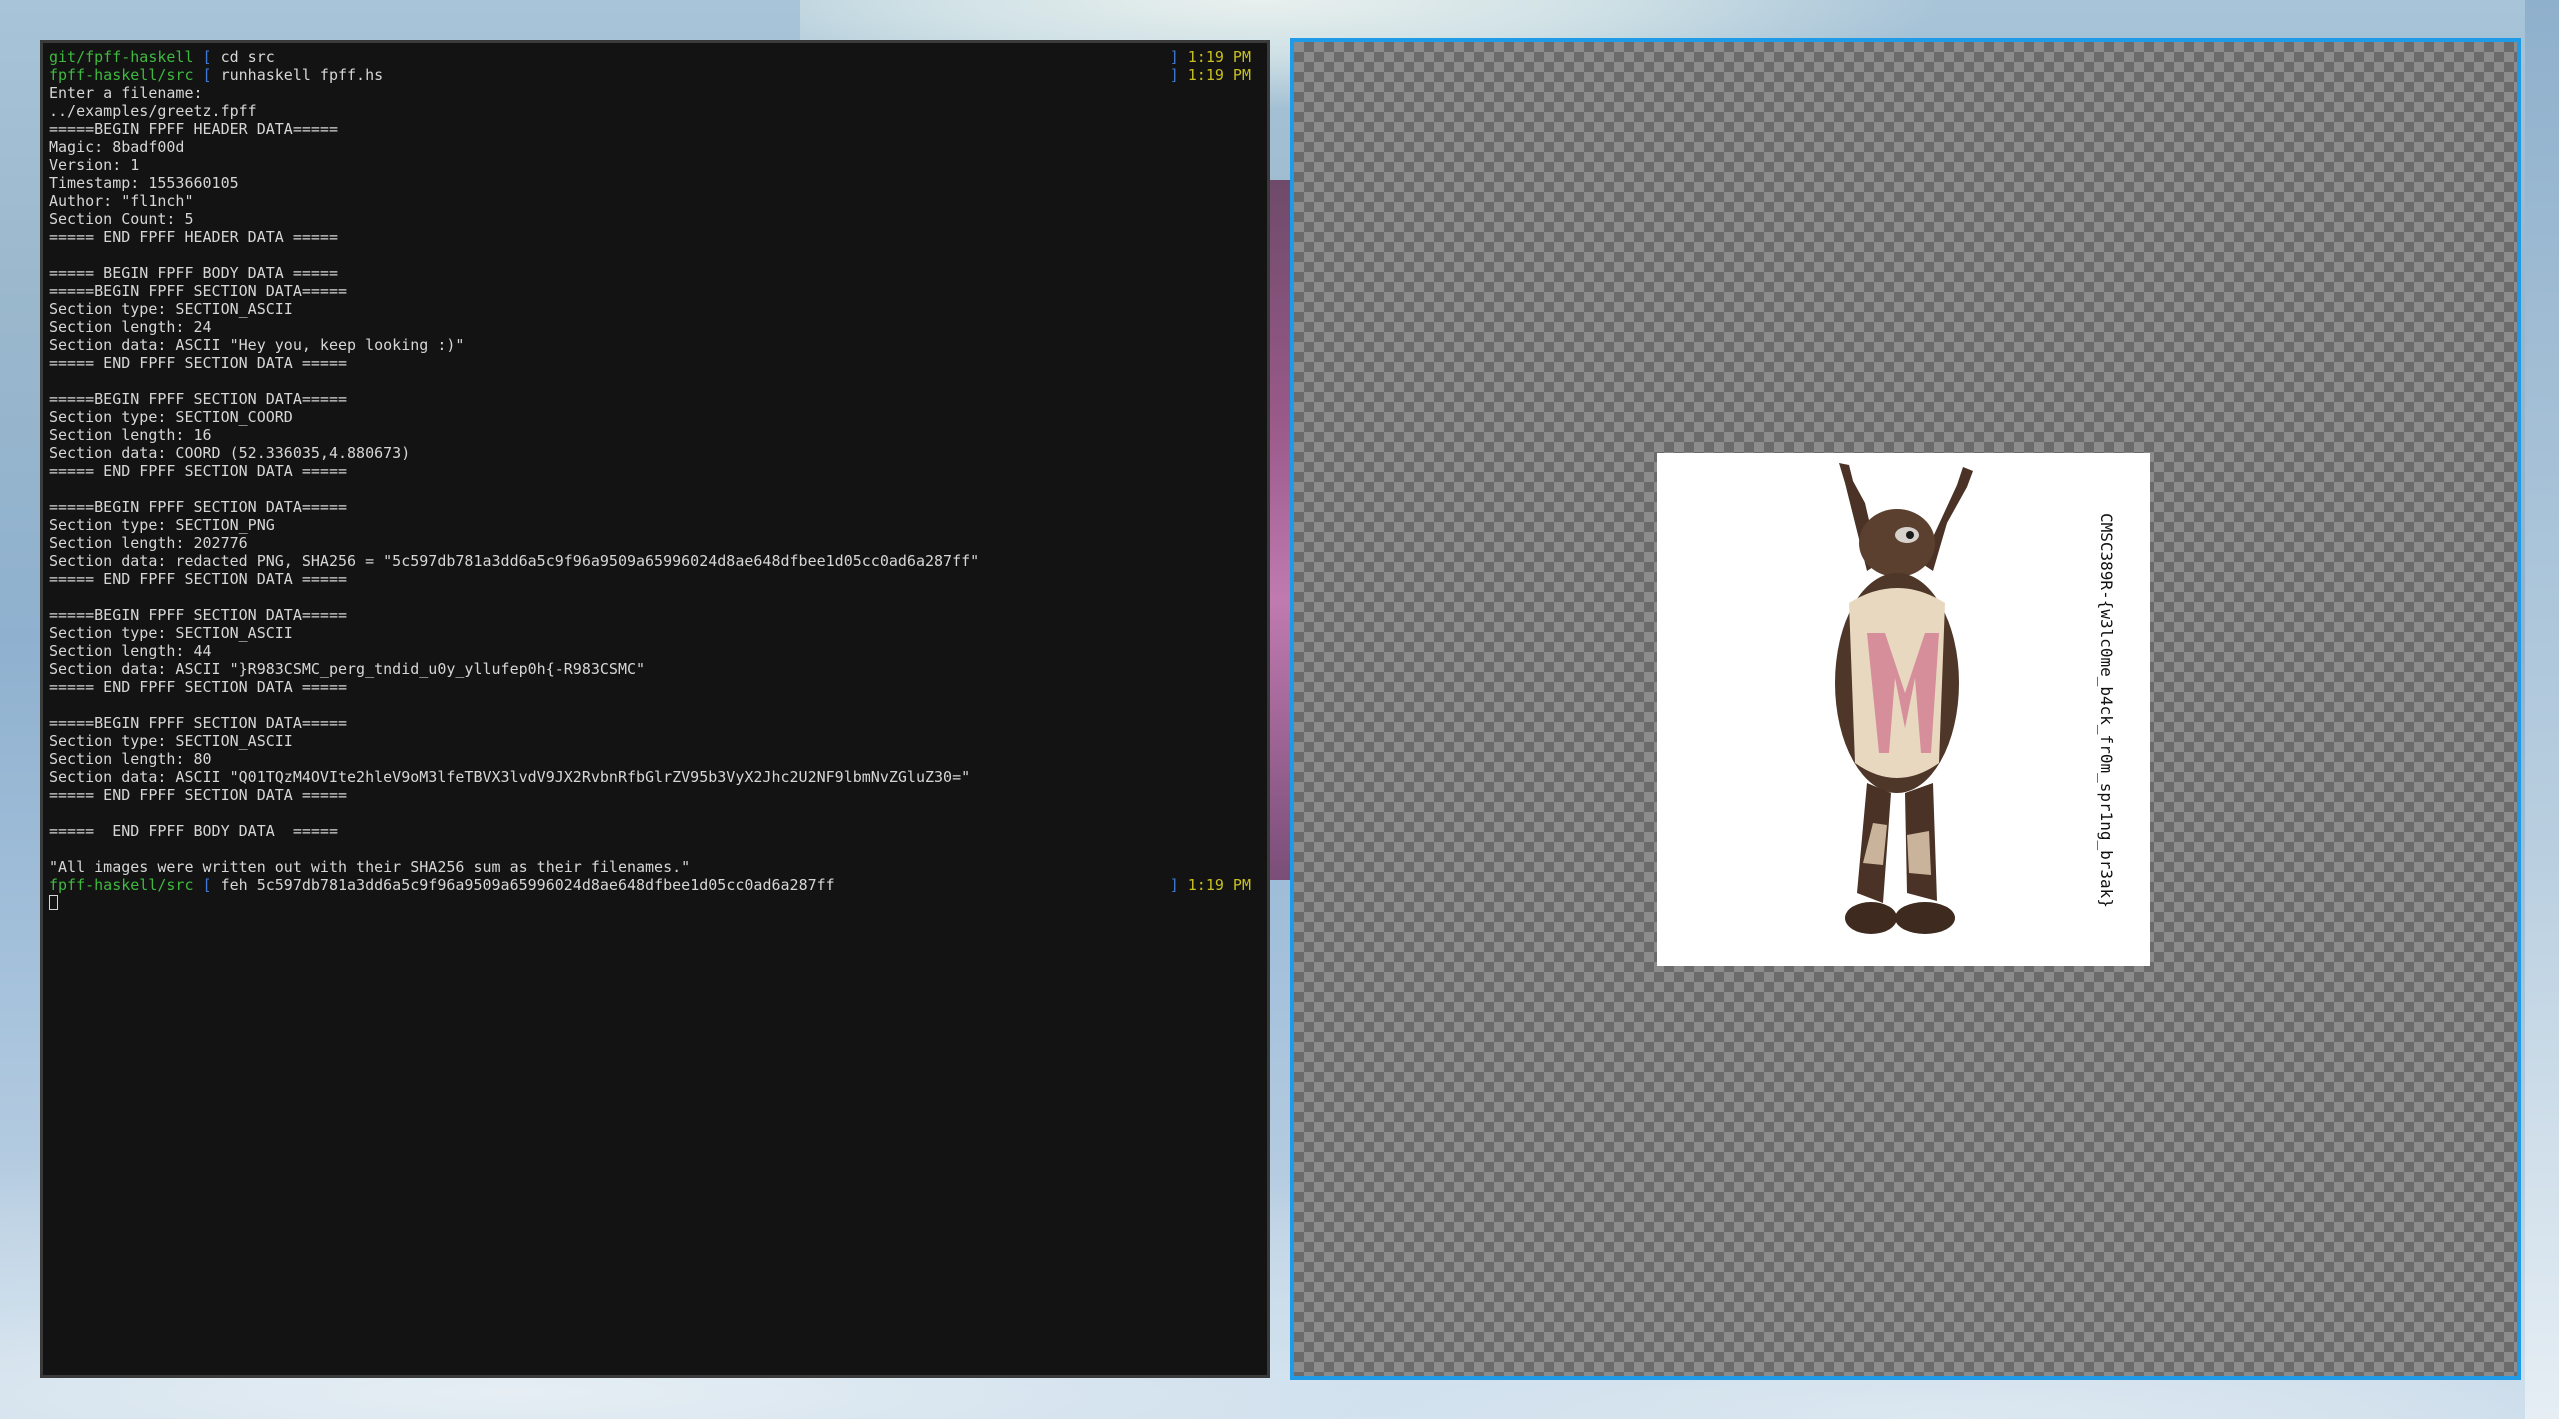 Image resolution: width=2559 pixels, height=1419 pixels. What do you see at coordinates (230, 453) in the screenshot?
I see `terminal-output-line: Section data: COORD (52.336035,4.880673)` at bounding box center [230, 453].